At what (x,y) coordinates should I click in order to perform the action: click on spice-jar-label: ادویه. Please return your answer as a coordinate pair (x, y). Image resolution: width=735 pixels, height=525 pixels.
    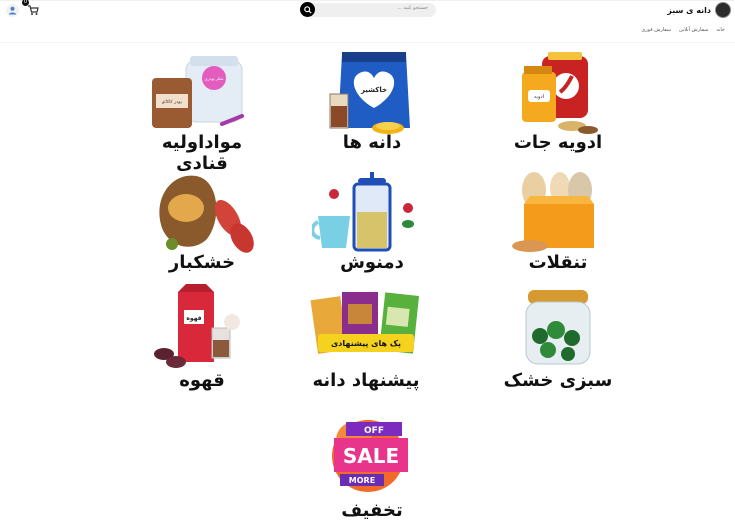
    Looking at the image, I should click on (539, 97).